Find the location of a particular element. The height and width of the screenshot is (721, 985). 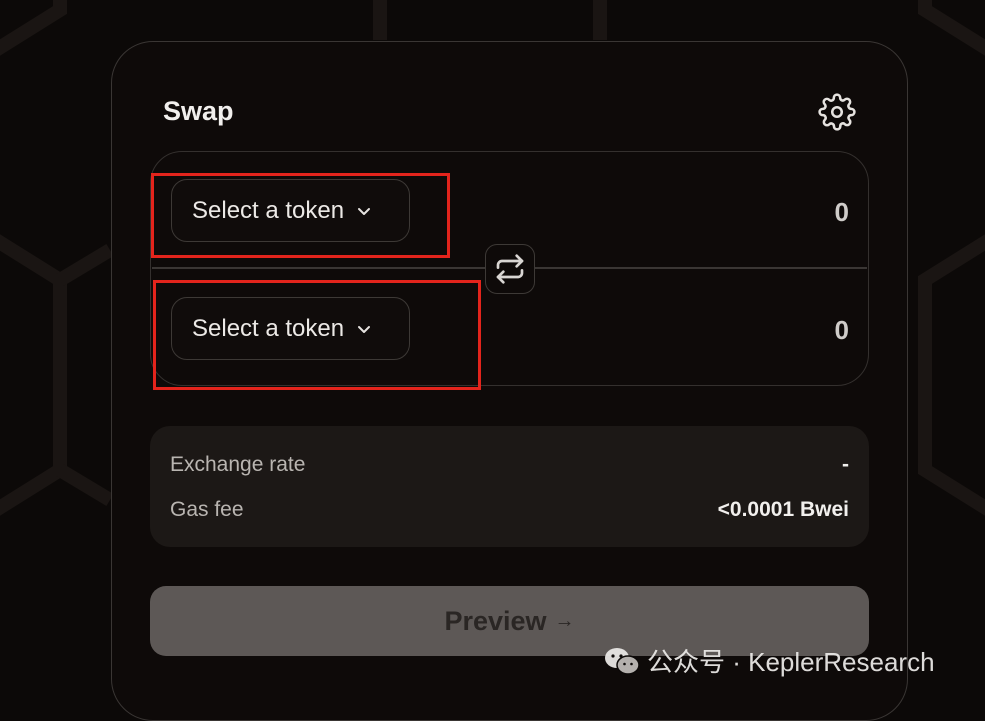

gas-fee-row: Gas fee <0.0001 Bwei is located at coordinates (509, 510).